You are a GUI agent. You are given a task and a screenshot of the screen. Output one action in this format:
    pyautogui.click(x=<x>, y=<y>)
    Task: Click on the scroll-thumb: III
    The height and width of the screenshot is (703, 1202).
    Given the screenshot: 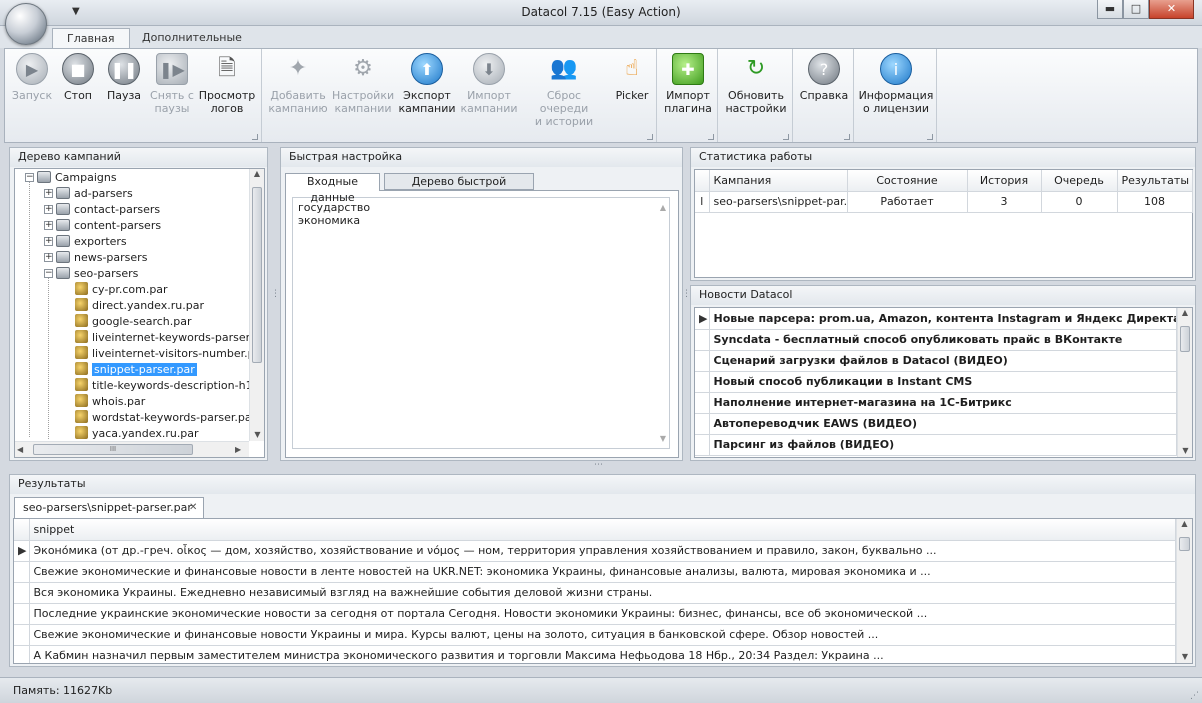 What is the action you would take?
    pyautogui.click(x=113, y=449)
    